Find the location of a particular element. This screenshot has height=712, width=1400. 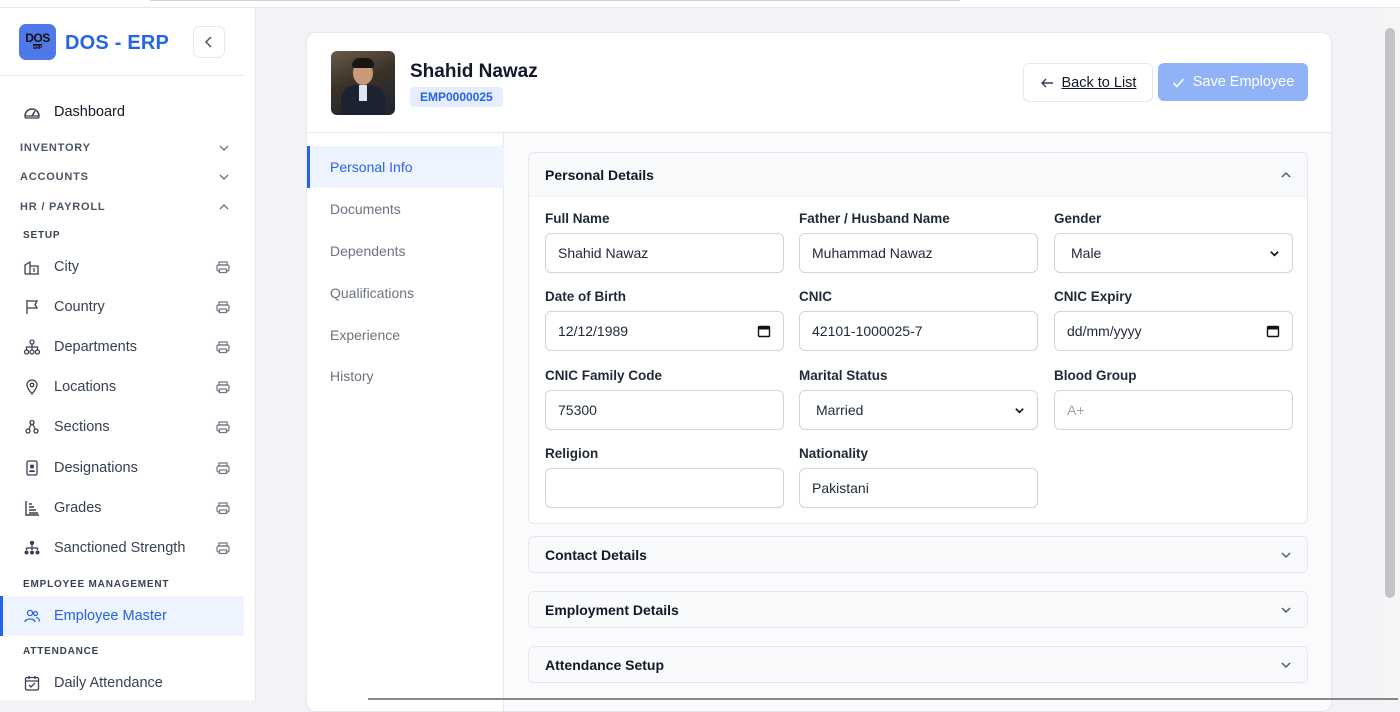

sidebar-item-sanctioned-strength: Sanctioned Strength is located at coordinates (127, 548).